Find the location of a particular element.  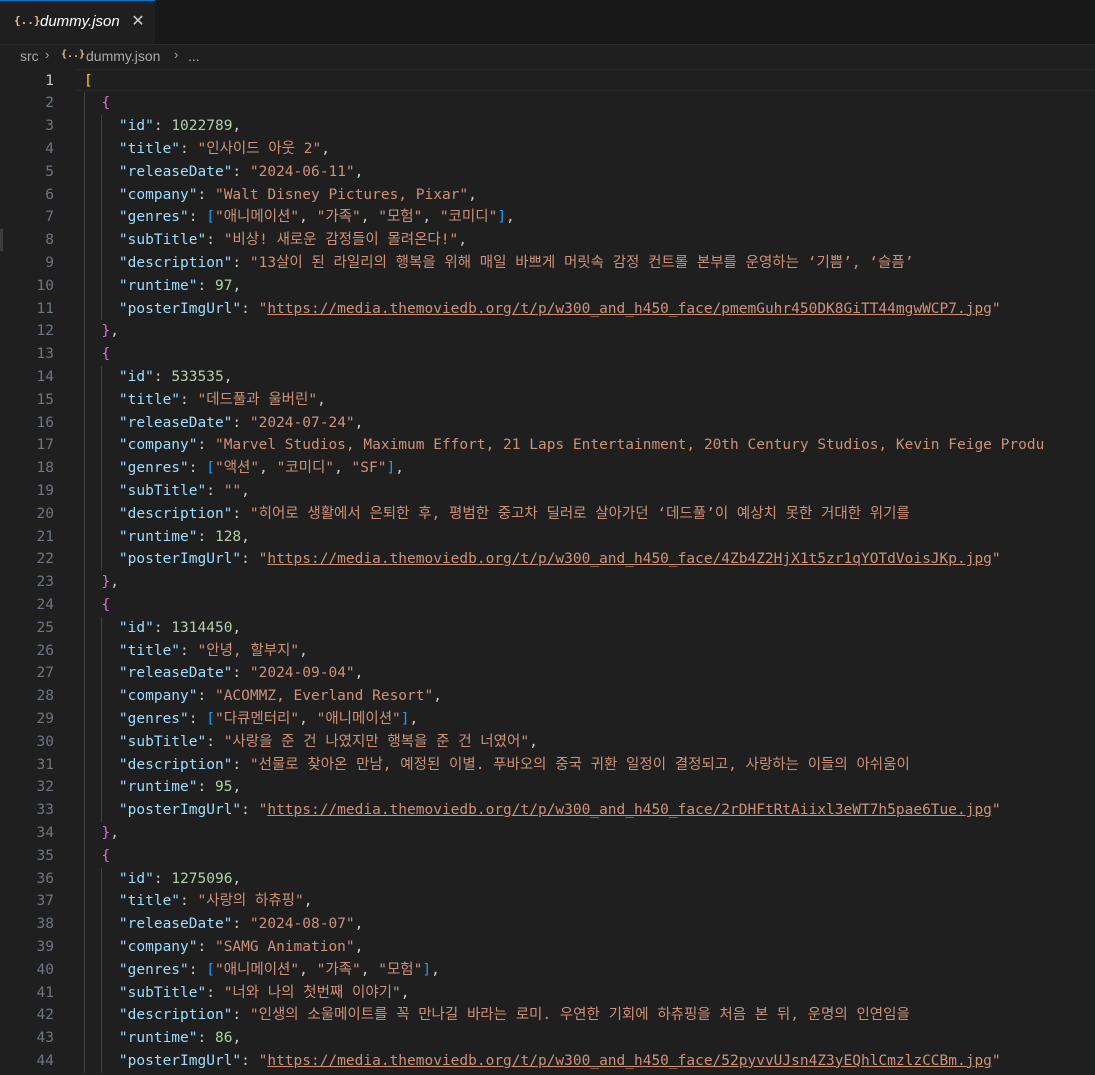

code-line: "genres": ["액션", "코미디", "SF"], is located at coordinates (244, 468).